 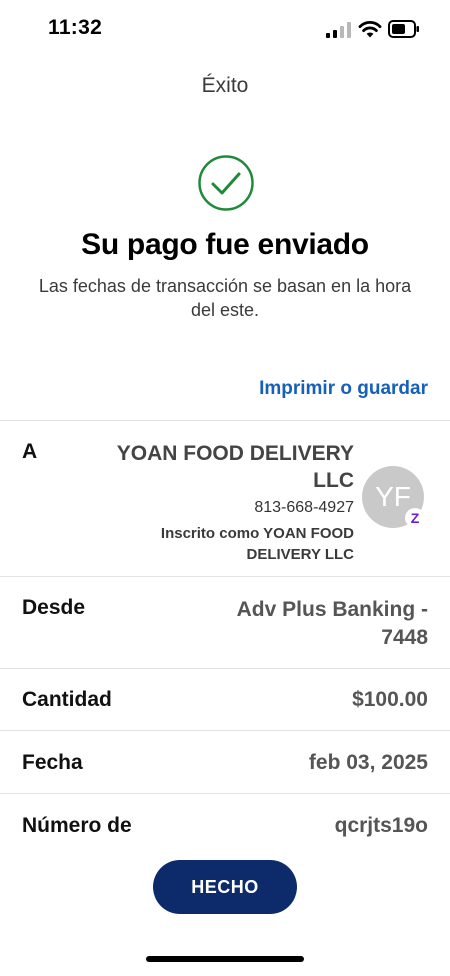 I want to click on recipient-phone: 813-668-4927, so click(x=304, y=507).